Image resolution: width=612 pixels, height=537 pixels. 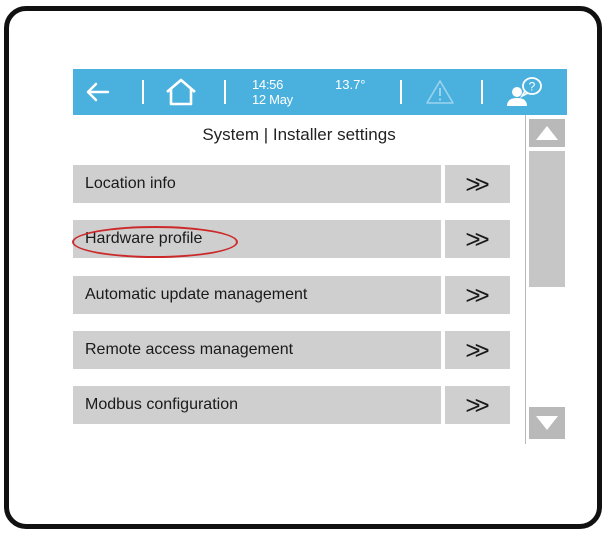 I want to click on scroll-up-button, so click(x=547, y=133).